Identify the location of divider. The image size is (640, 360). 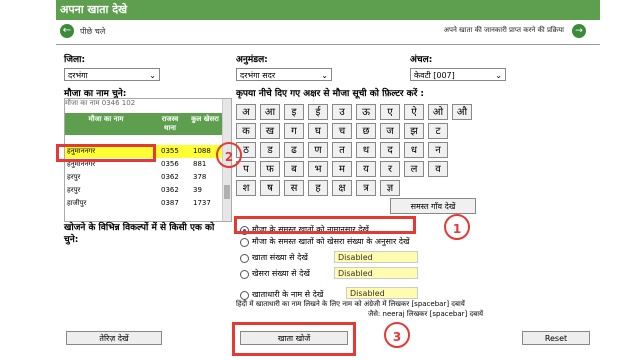
(328, 44).